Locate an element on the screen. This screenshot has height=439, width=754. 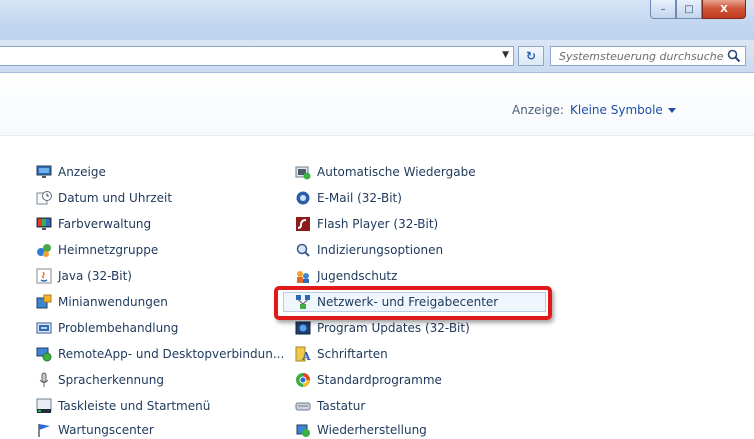
cp-item-wartungscenter: Wartungscenter is located at coordinates (95, 430).